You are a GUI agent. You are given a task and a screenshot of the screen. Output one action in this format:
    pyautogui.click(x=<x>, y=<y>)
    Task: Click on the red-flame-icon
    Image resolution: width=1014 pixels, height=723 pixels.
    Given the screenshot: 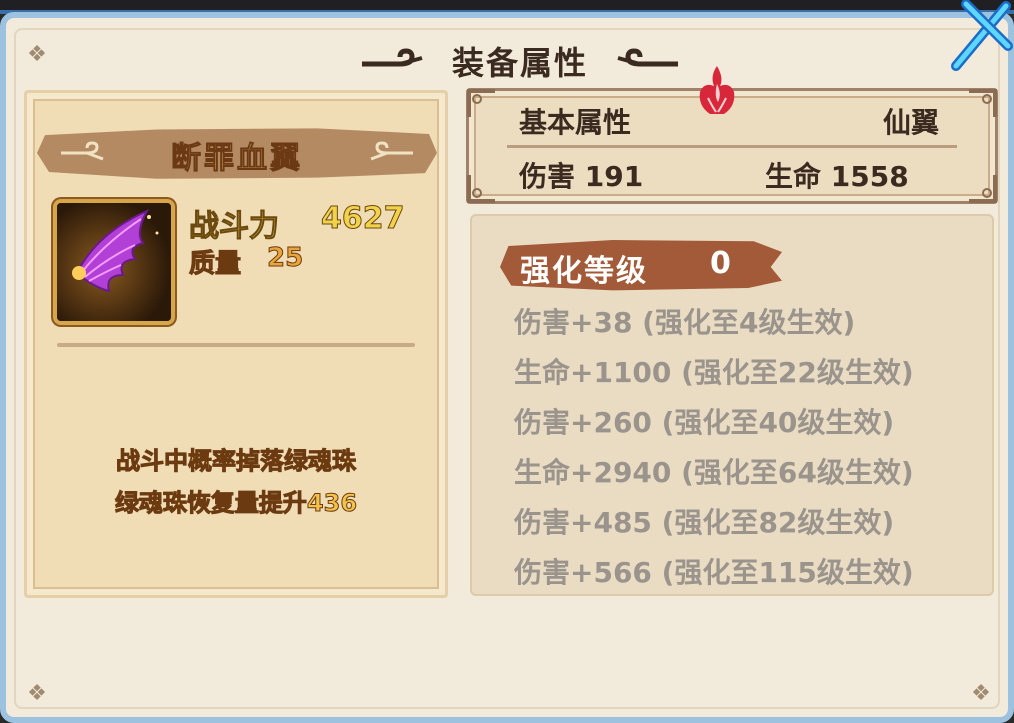 What is the action you would take?
    pyautogui.click(x=717, y=90)
    